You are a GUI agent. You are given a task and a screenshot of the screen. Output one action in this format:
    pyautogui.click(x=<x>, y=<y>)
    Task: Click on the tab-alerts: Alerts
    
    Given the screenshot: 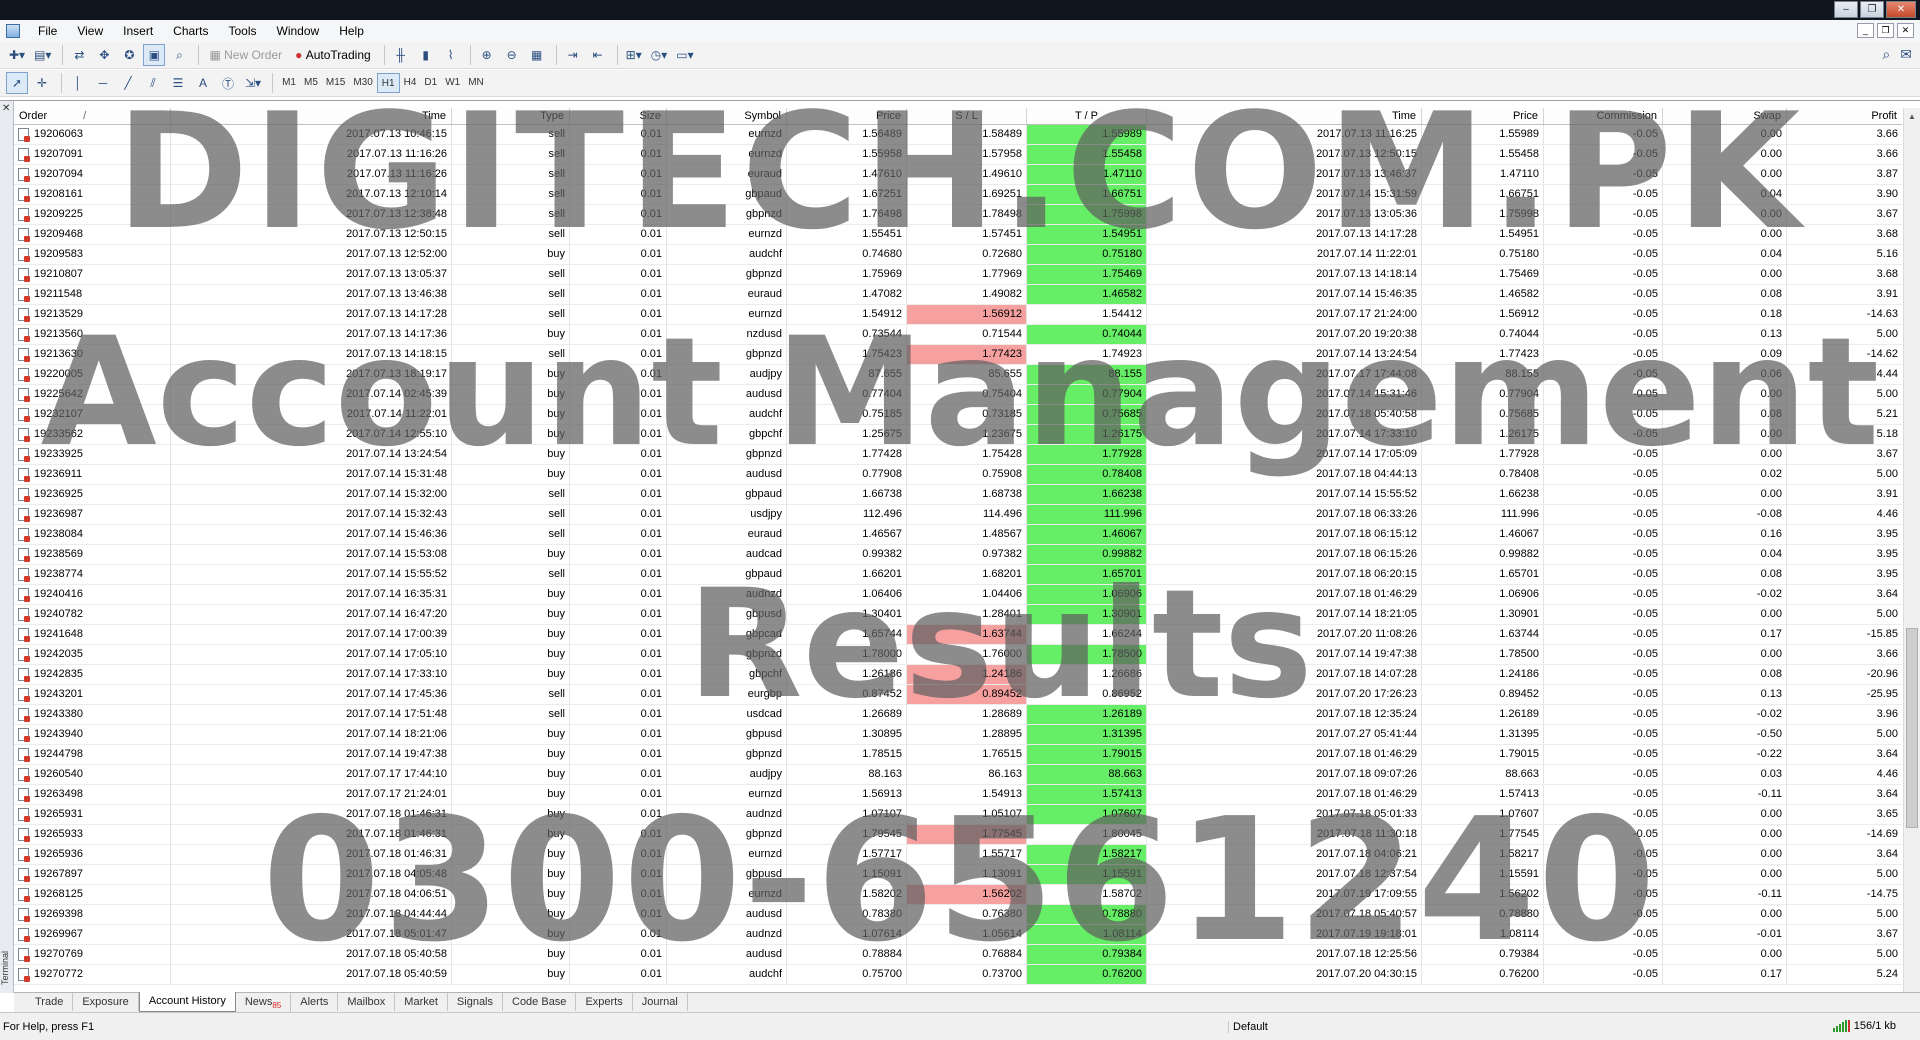 What is the action you would take?
    pyautogui.click(x=315, y=1002)
    